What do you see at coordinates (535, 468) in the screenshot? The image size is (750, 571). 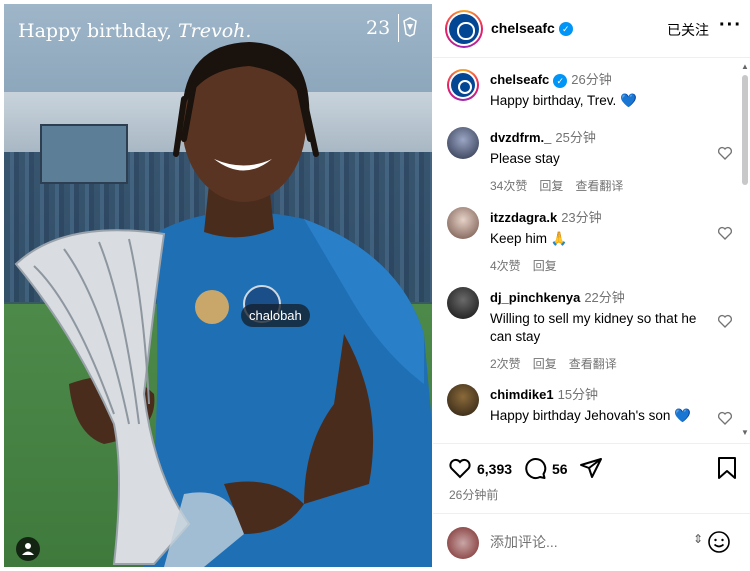 I see `comment-icon` at bounding box center [535, 468].